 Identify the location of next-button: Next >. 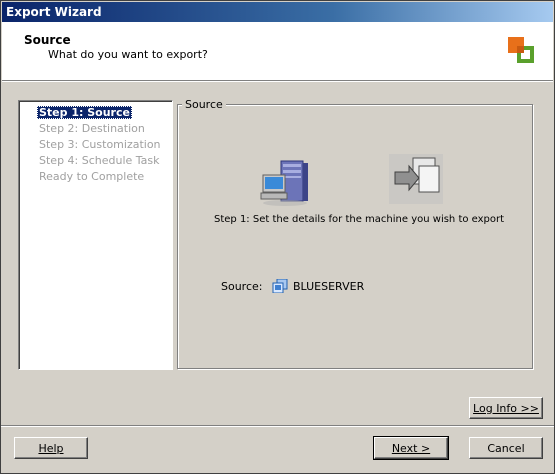
(411, 448).